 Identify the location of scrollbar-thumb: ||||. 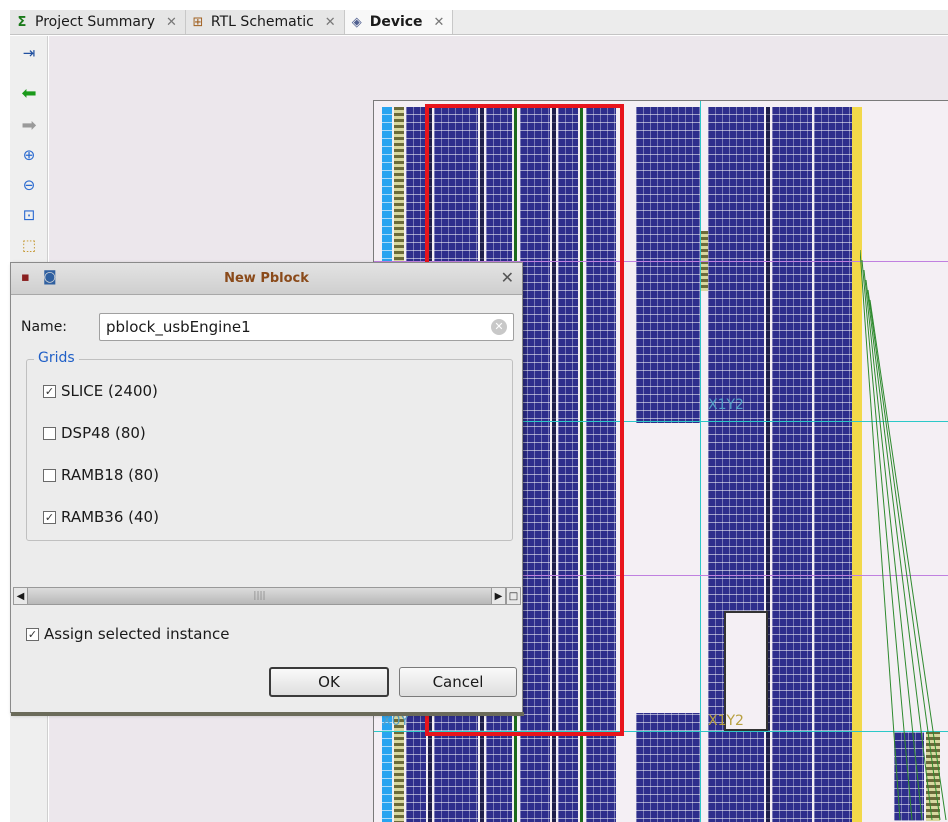
(259, 596).